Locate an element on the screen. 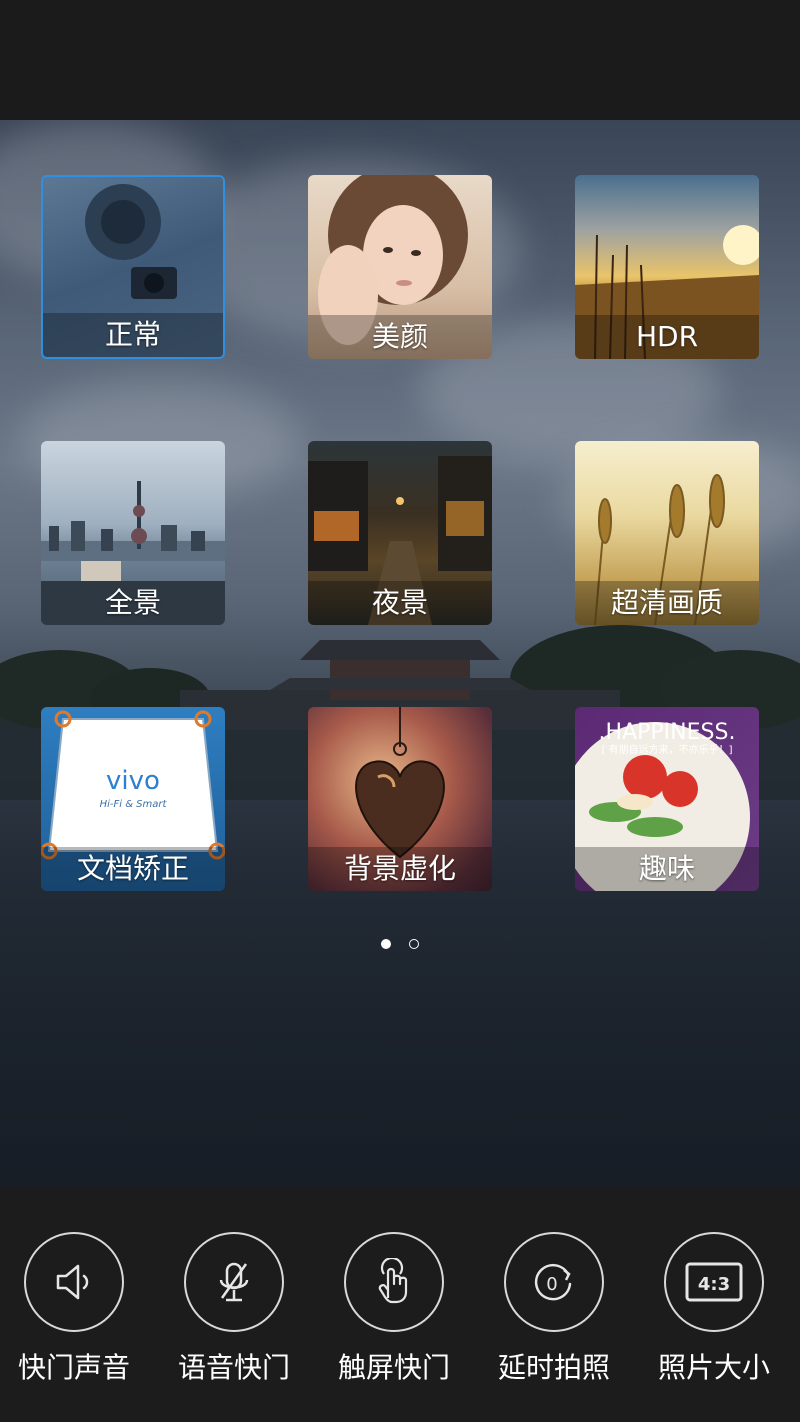 The width and height of the screenshot is (800, 1422). mode-label: 趣味 is located at coordinates (667, 869).